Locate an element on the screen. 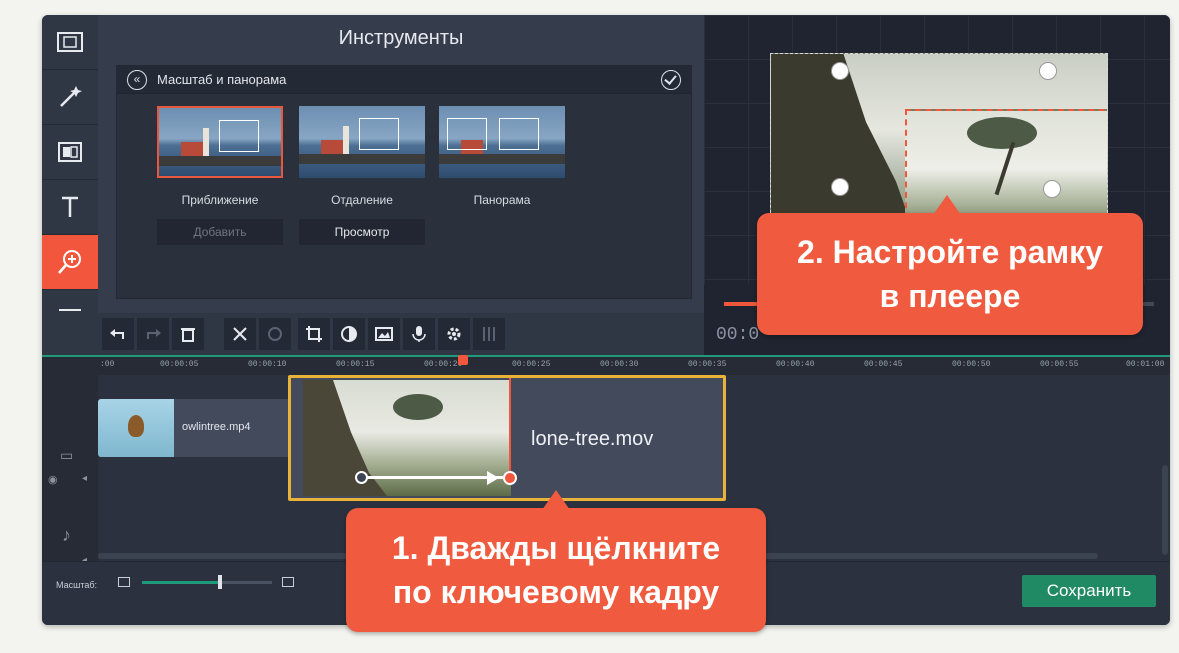 The height and width of the screenshot is (653, 1179). ruler-tick: 00:00:20 is located at coordinates (443, 364).